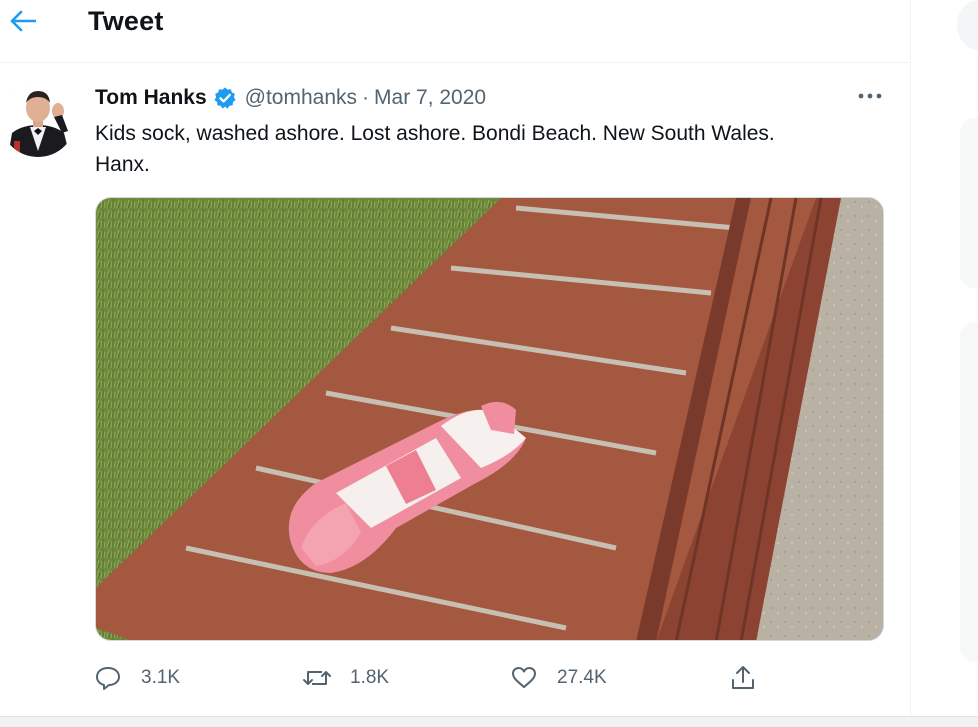 The height and width of the screenshot is (727, 978). I want to click on reply-count: 3.1K, so click(161, 677).